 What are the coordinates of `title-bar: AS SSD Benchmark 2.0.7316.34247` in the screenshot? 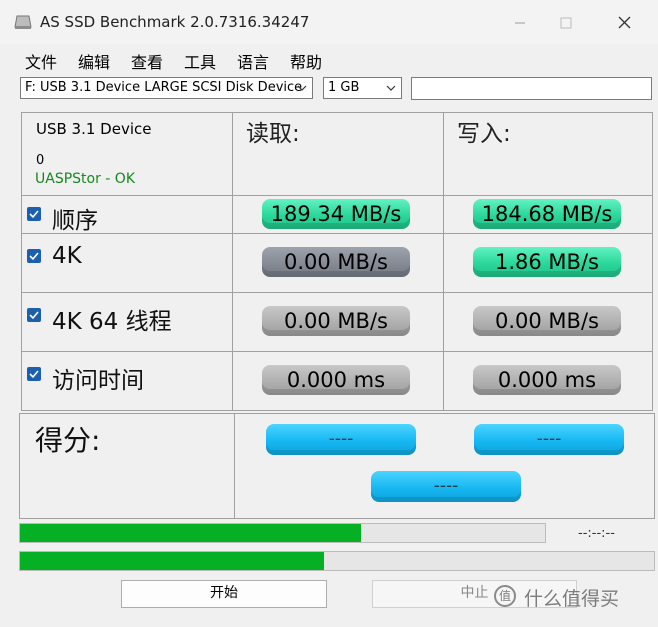 It's located at (329, 22).